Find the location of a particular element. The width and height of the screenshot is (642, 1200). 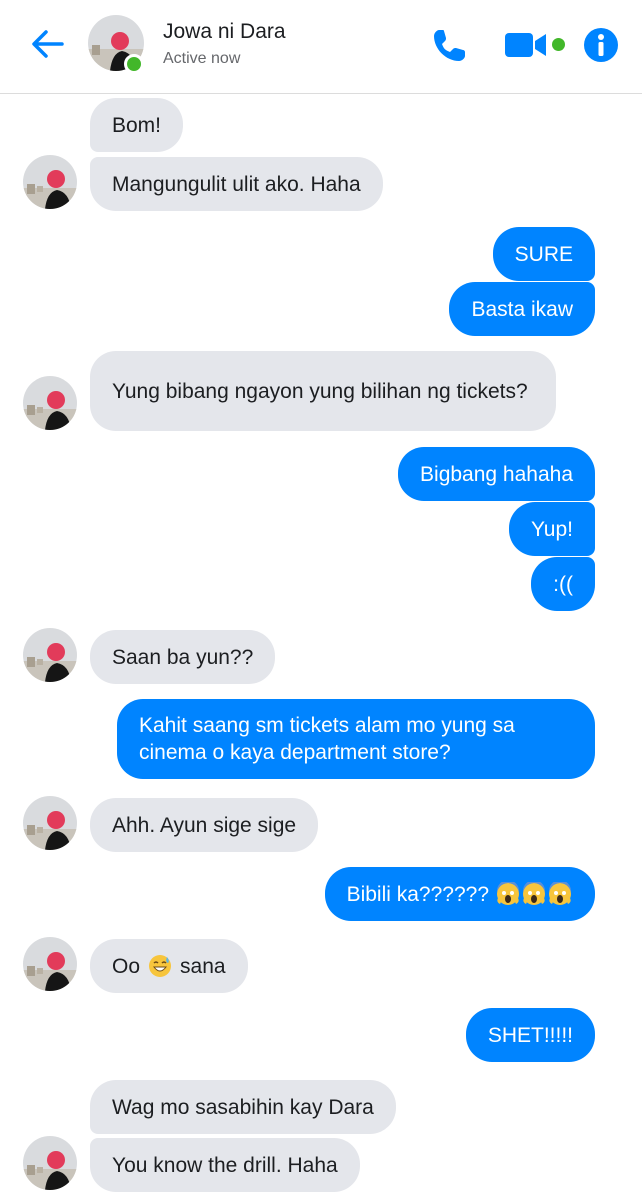

incoming-message: Ahh. Ayun sige sige is located at coordinates (204, 825).